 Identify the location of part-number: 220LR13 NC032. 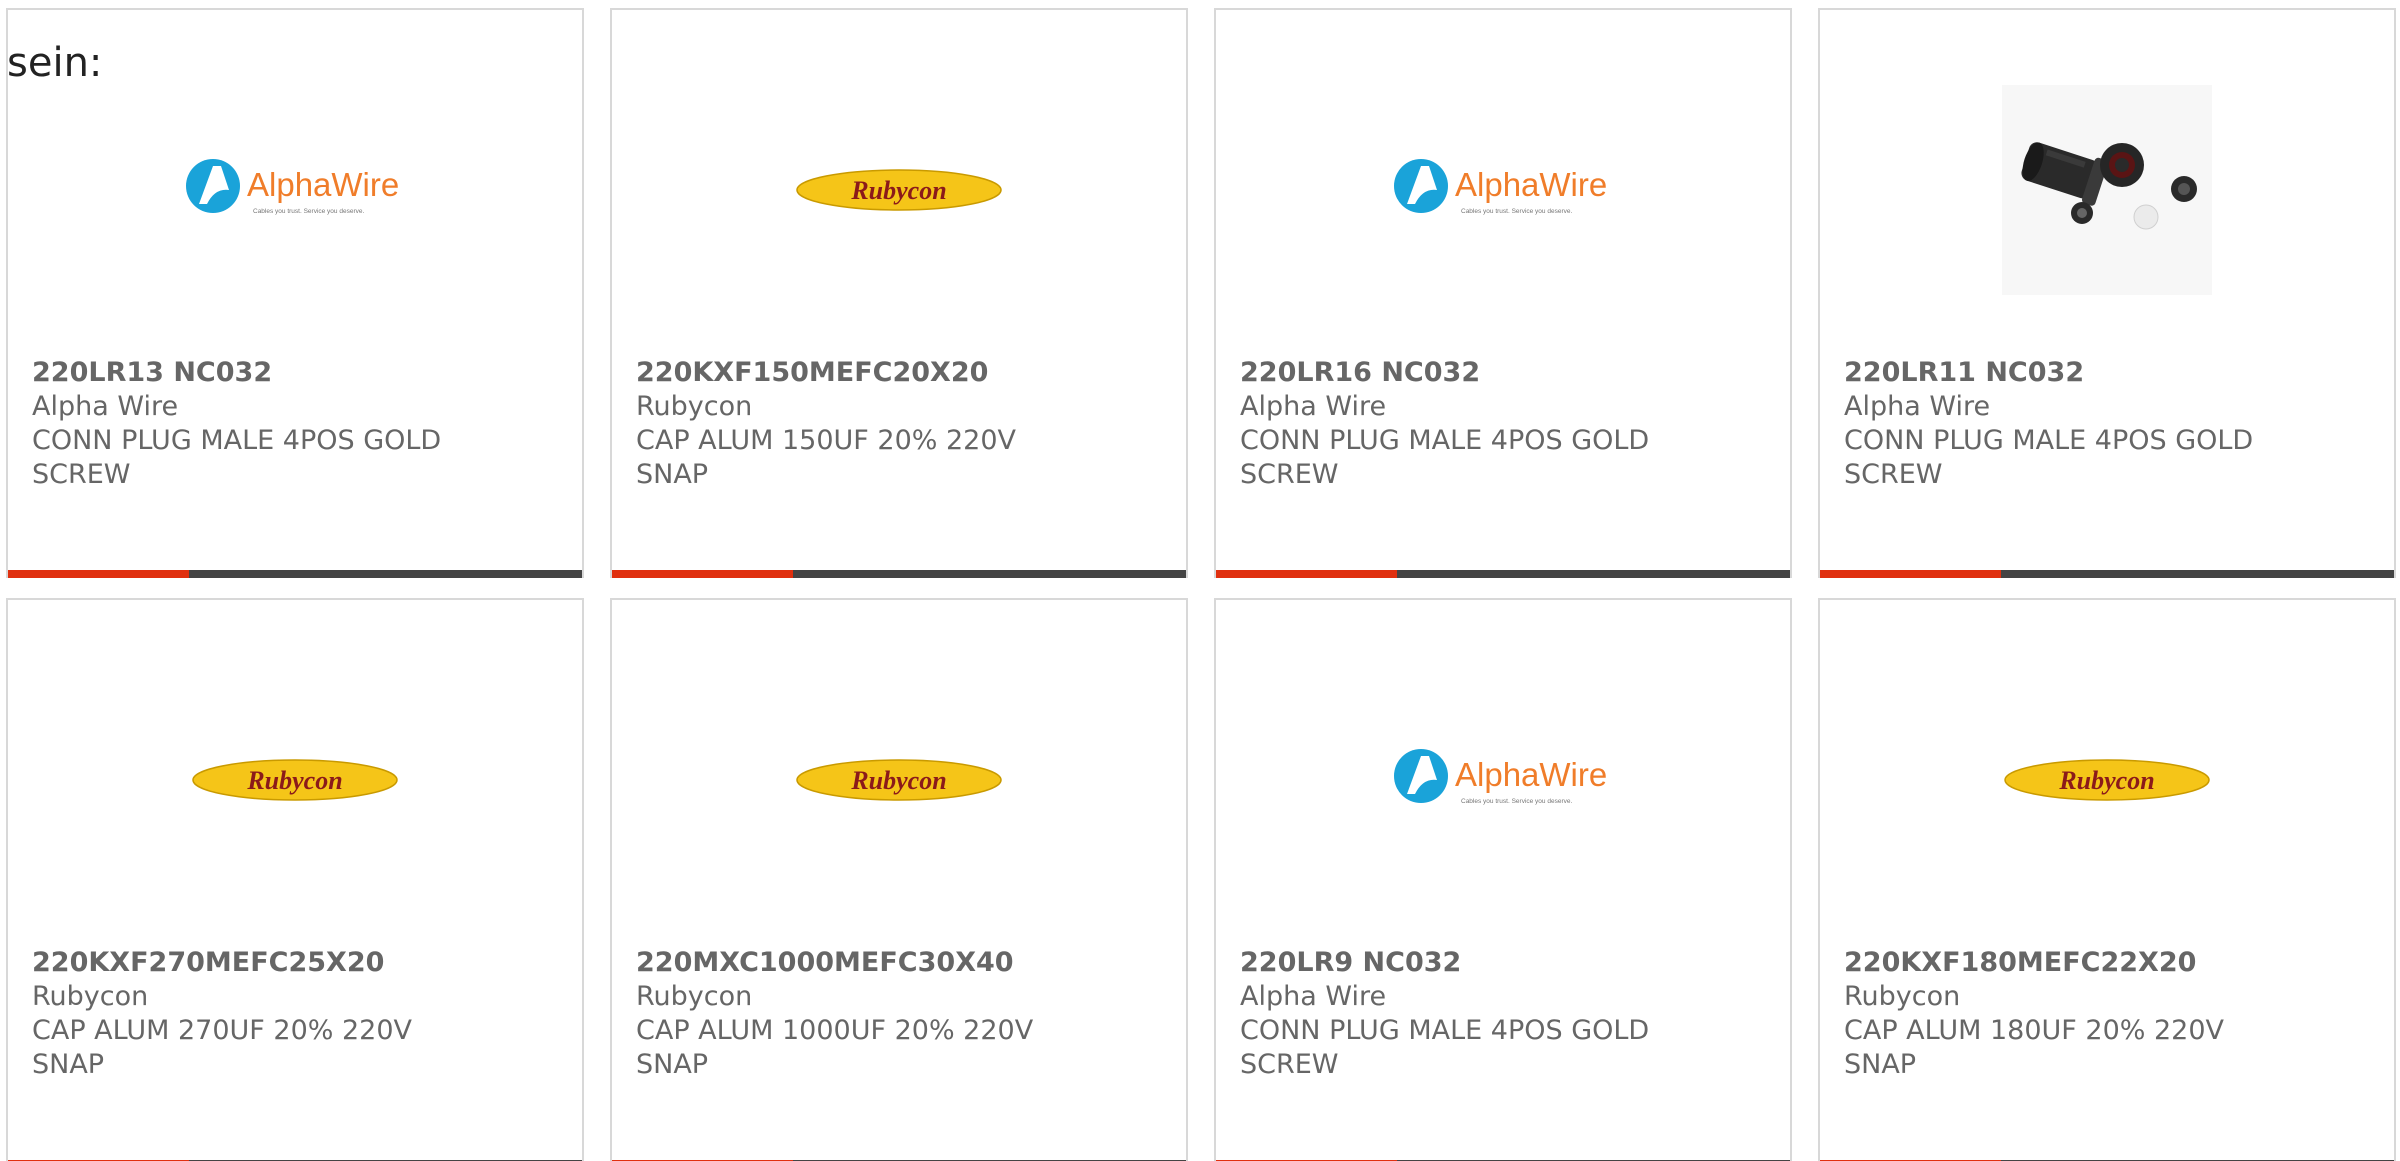
(262, 373).